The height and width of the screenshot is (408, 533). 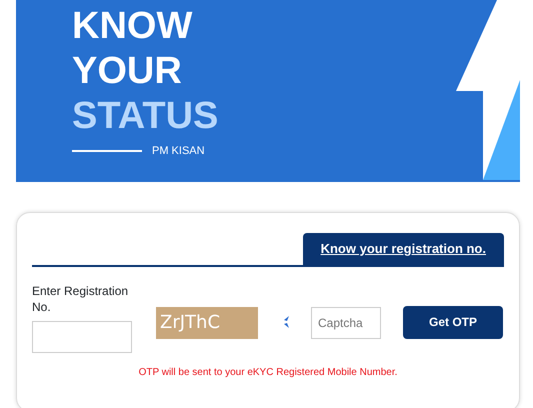 What do you see at coordinates (82, 336) in the screenshot?
I see `registration-field` at bounding box center [82, 336].